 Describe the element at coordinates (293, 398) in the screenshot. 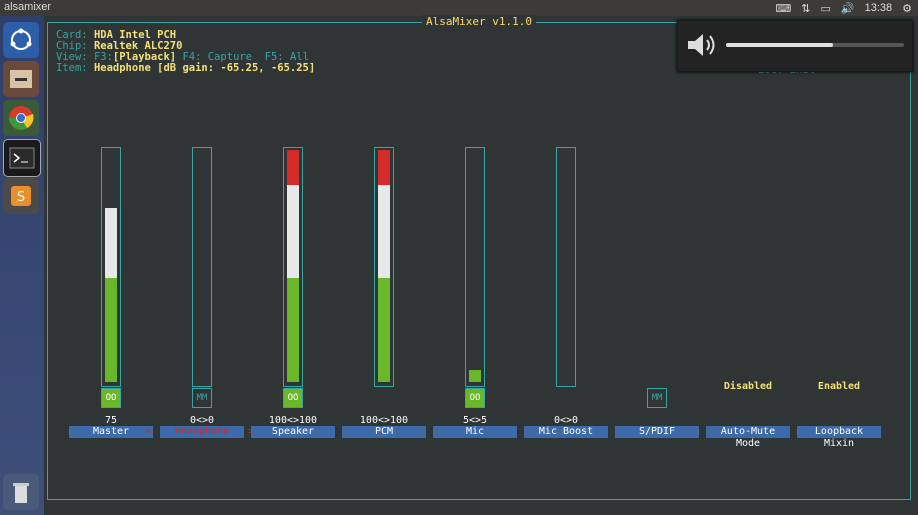

I see `mute-toggle-2: OO` at that location.